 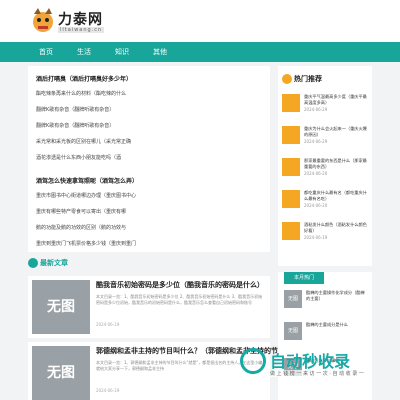 I want to click on hot-item-title: 那家最重要的东西是什么（那家最重要的东西）, so click(x=336, y=164).